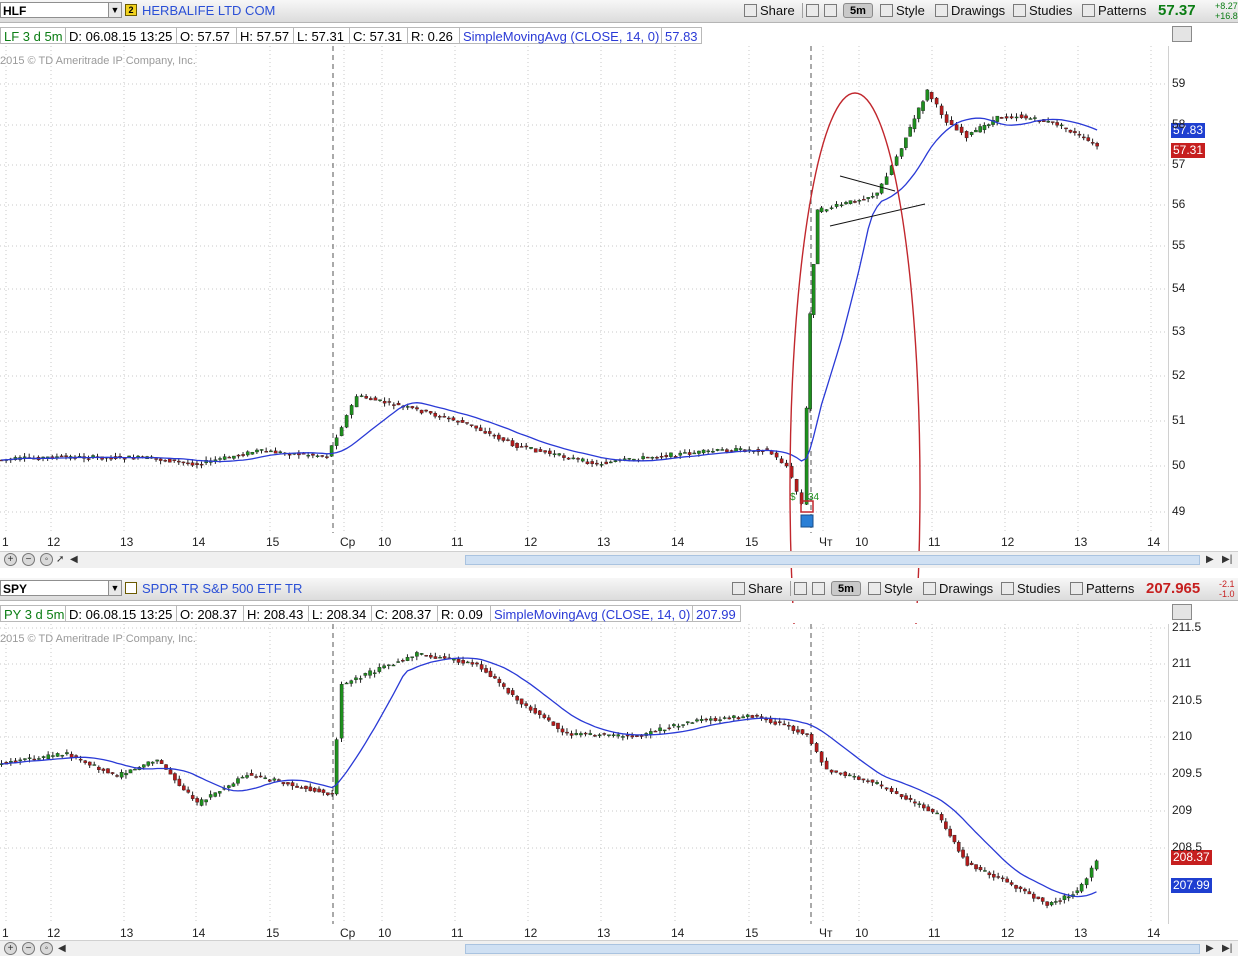 This screenshot has width=1238, height=957. Describe the element at coordinates (802, 10) in the screenshot. I see `toolbar-separator` at that location.